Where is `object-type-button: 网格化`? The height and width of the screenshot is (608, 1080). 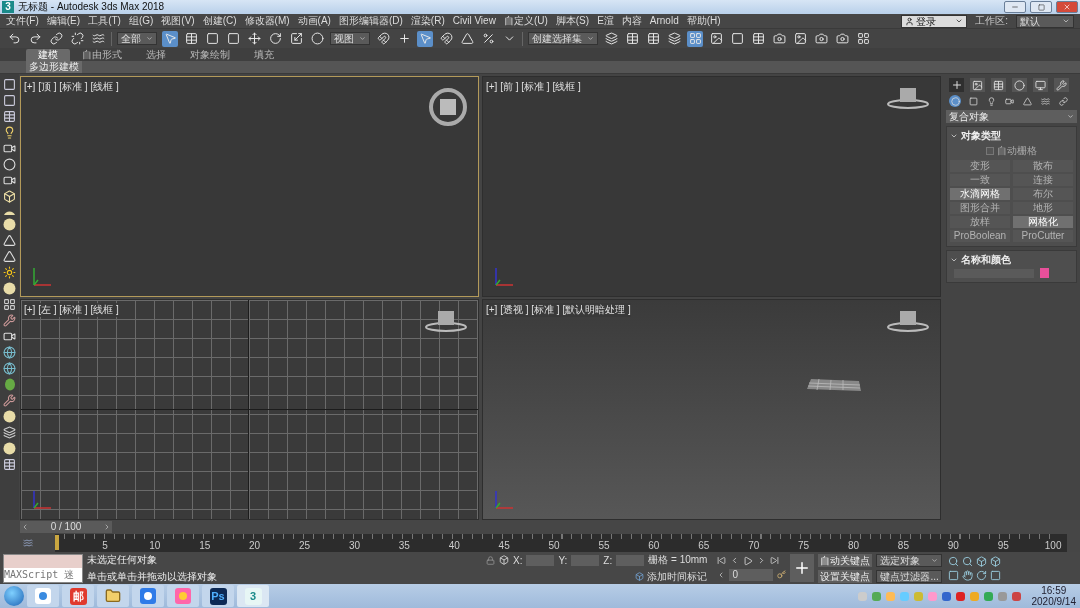 object-type-button: 网格化 is located at coordinates (1043, 222).